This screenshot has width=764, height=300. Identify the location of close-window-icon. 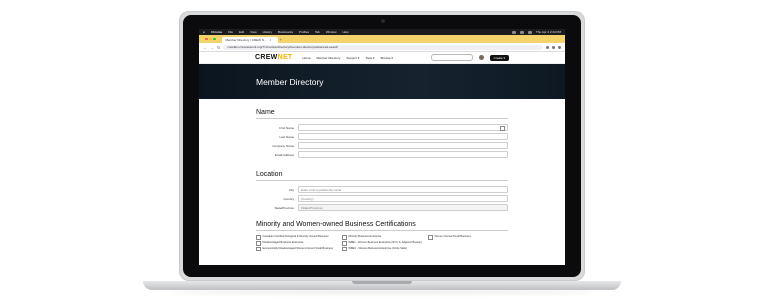
(206, 39).